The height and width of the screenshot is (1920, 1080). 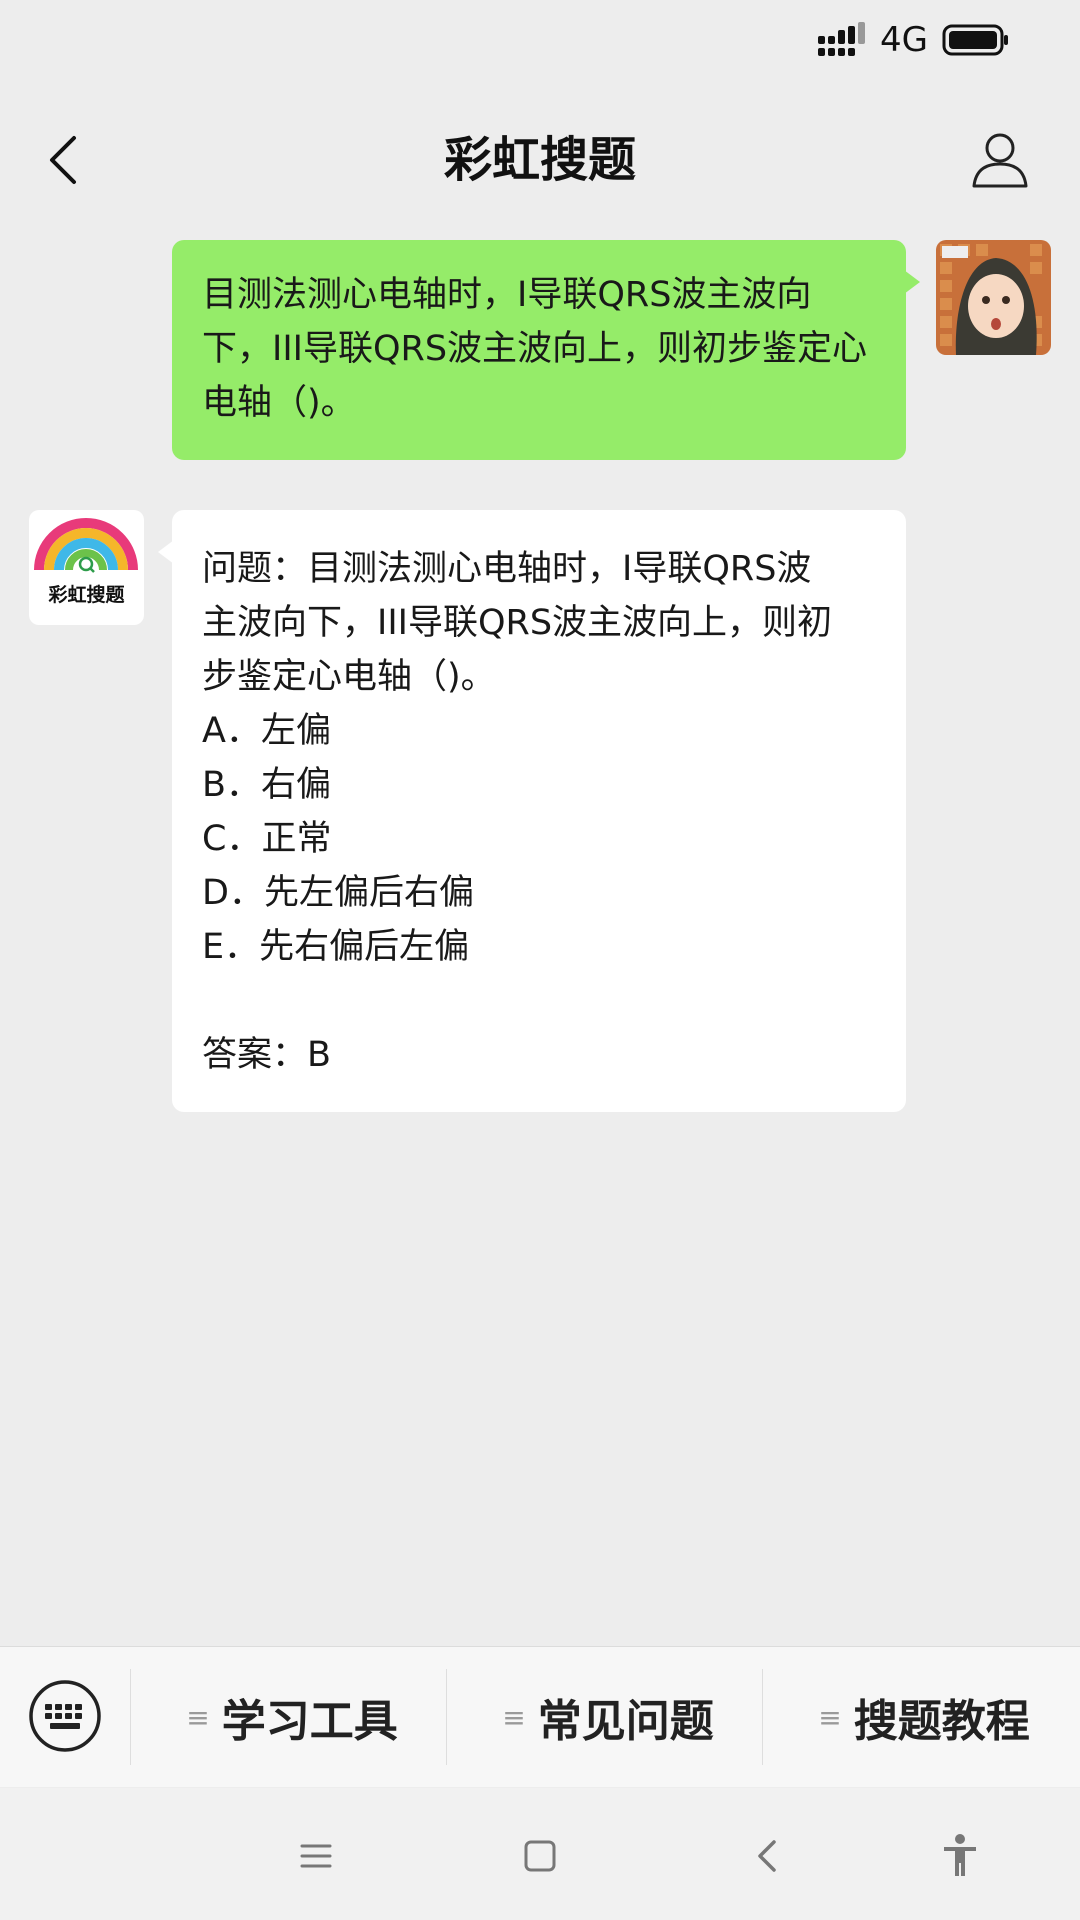 What do you see at coordinates (267, 1055) in the screenshot?
I see `answer-text: 答案：B` at bounding box center [267, 1055].